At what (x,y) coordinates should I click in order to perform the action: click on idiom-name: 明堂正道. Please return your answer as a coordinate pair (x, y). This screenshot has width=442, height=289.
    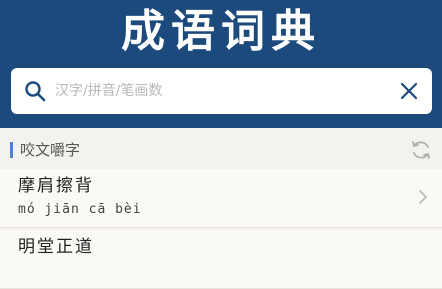
    Looking at the image, I should click on (56, 247).